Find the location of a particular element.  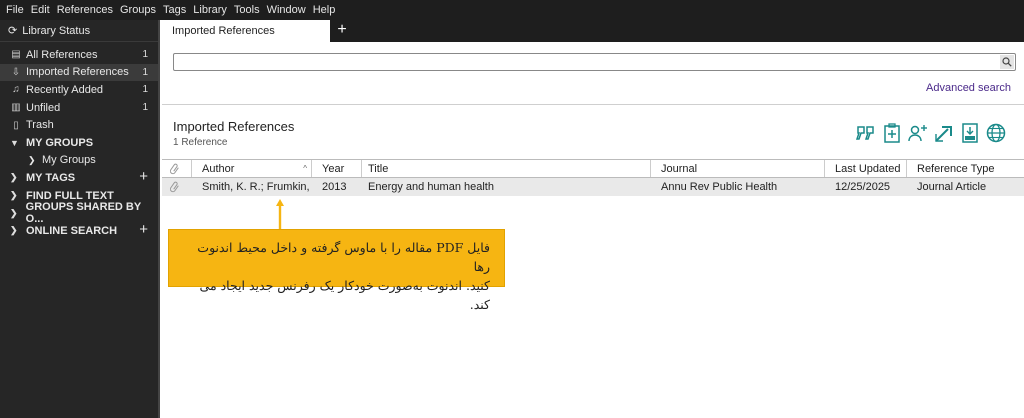

library-status-button: ⟳ Library Status is located at coordinates (79, 31).